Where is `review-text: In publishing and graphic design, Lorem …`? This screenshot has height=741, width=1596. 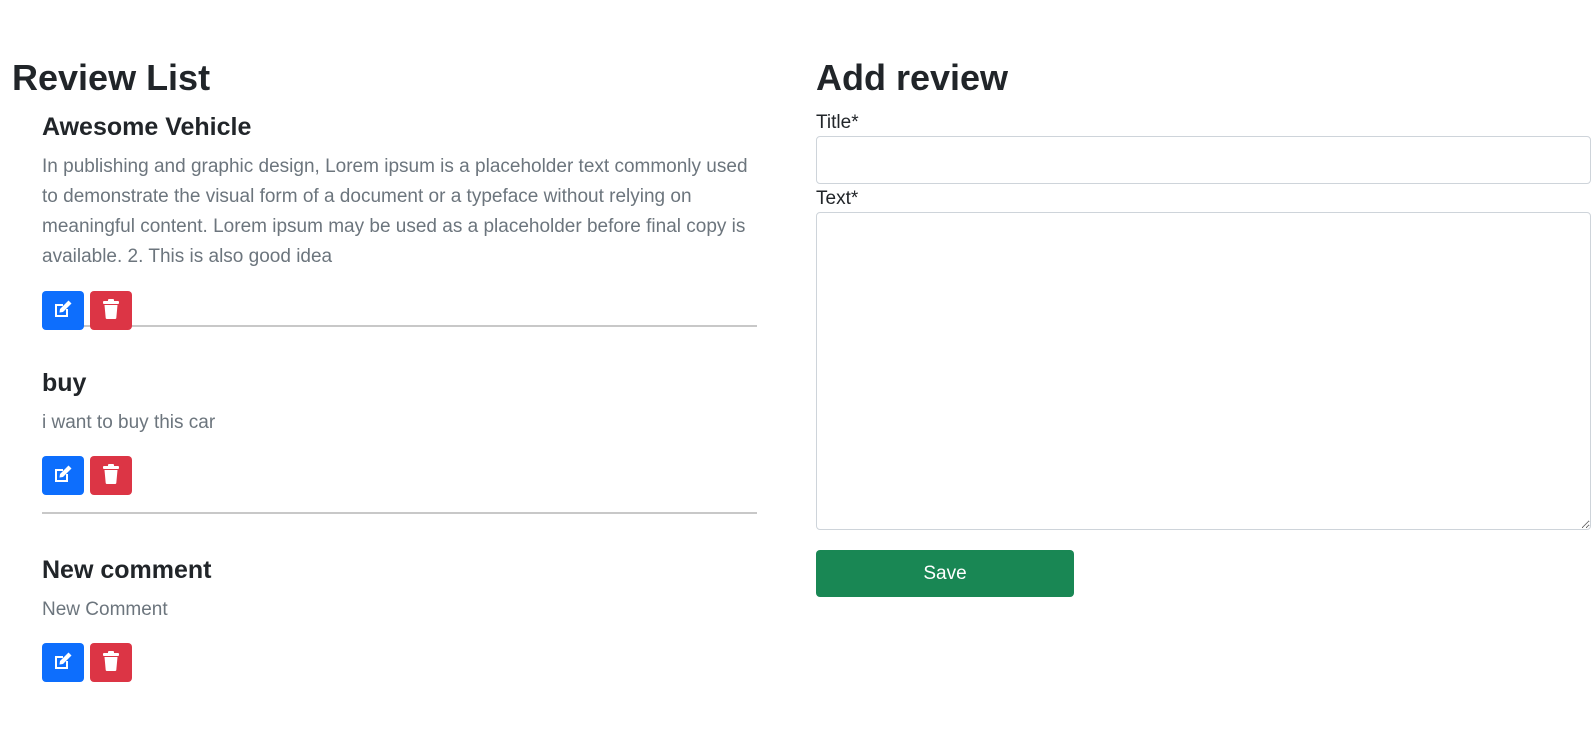 review-text: In publishing and graphic design, Lorem … is located at coordinates (395, 211).